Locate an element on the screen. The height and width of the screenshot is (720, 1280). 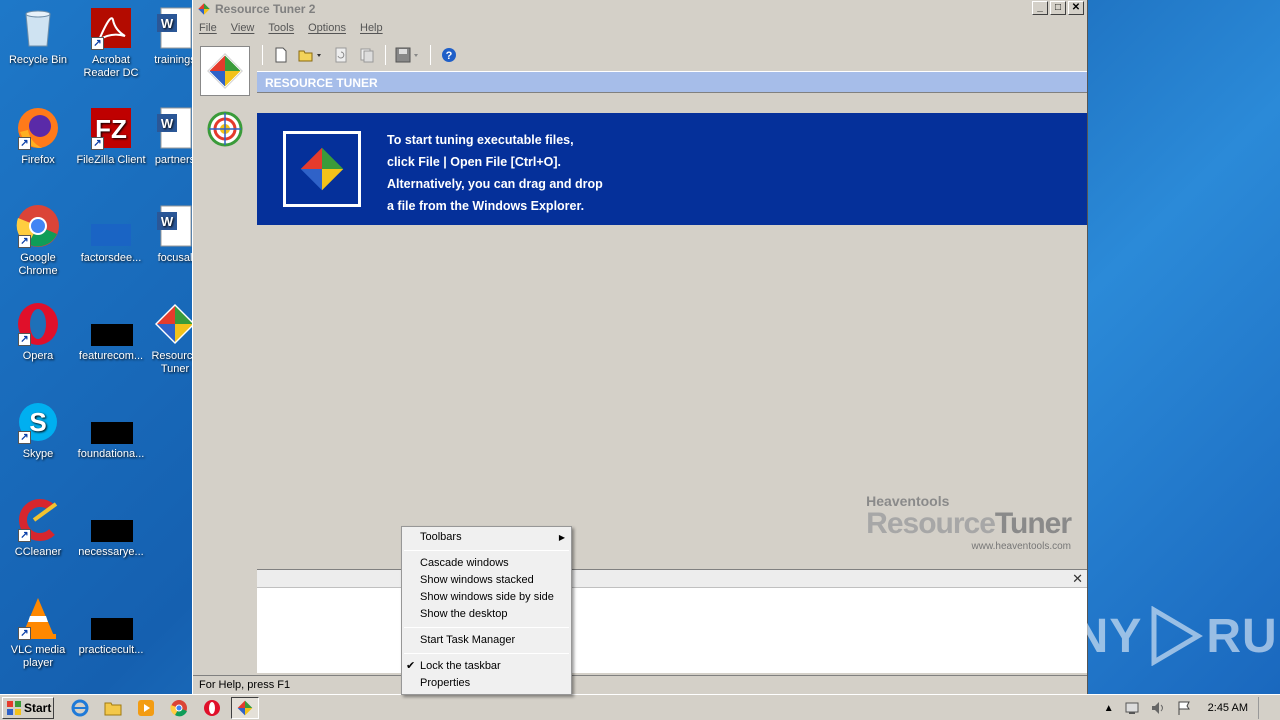
taskbar-ie-button is located at coordinates (80, 708).